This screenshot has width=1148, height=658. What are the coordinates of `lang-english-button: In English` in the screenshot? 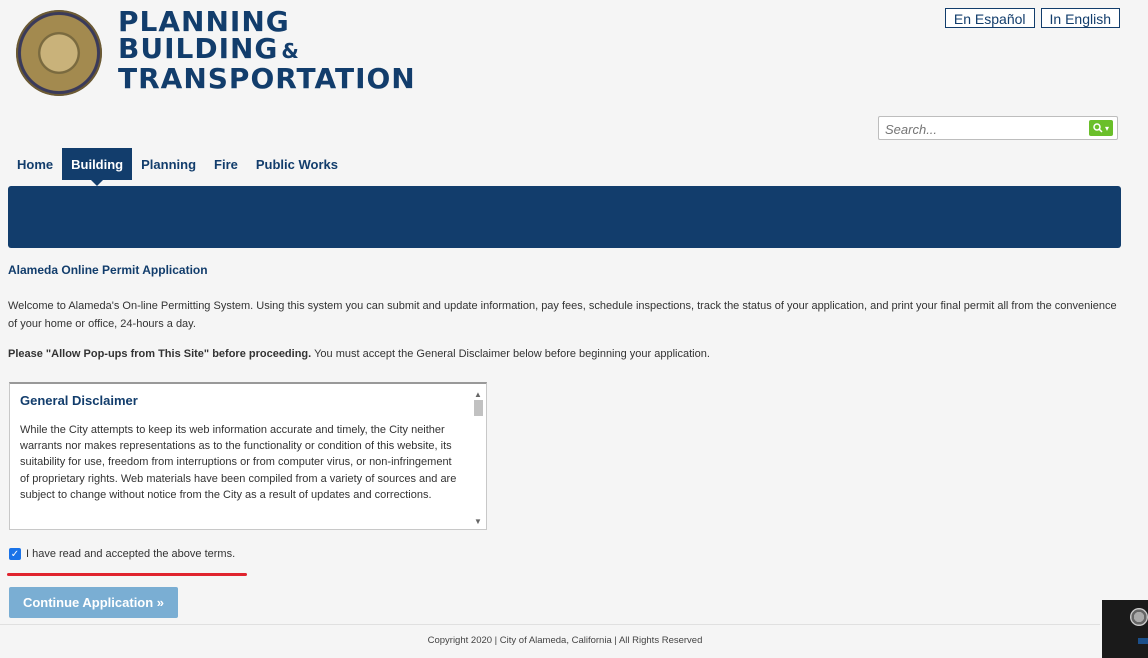 It's located at (1080, 18).